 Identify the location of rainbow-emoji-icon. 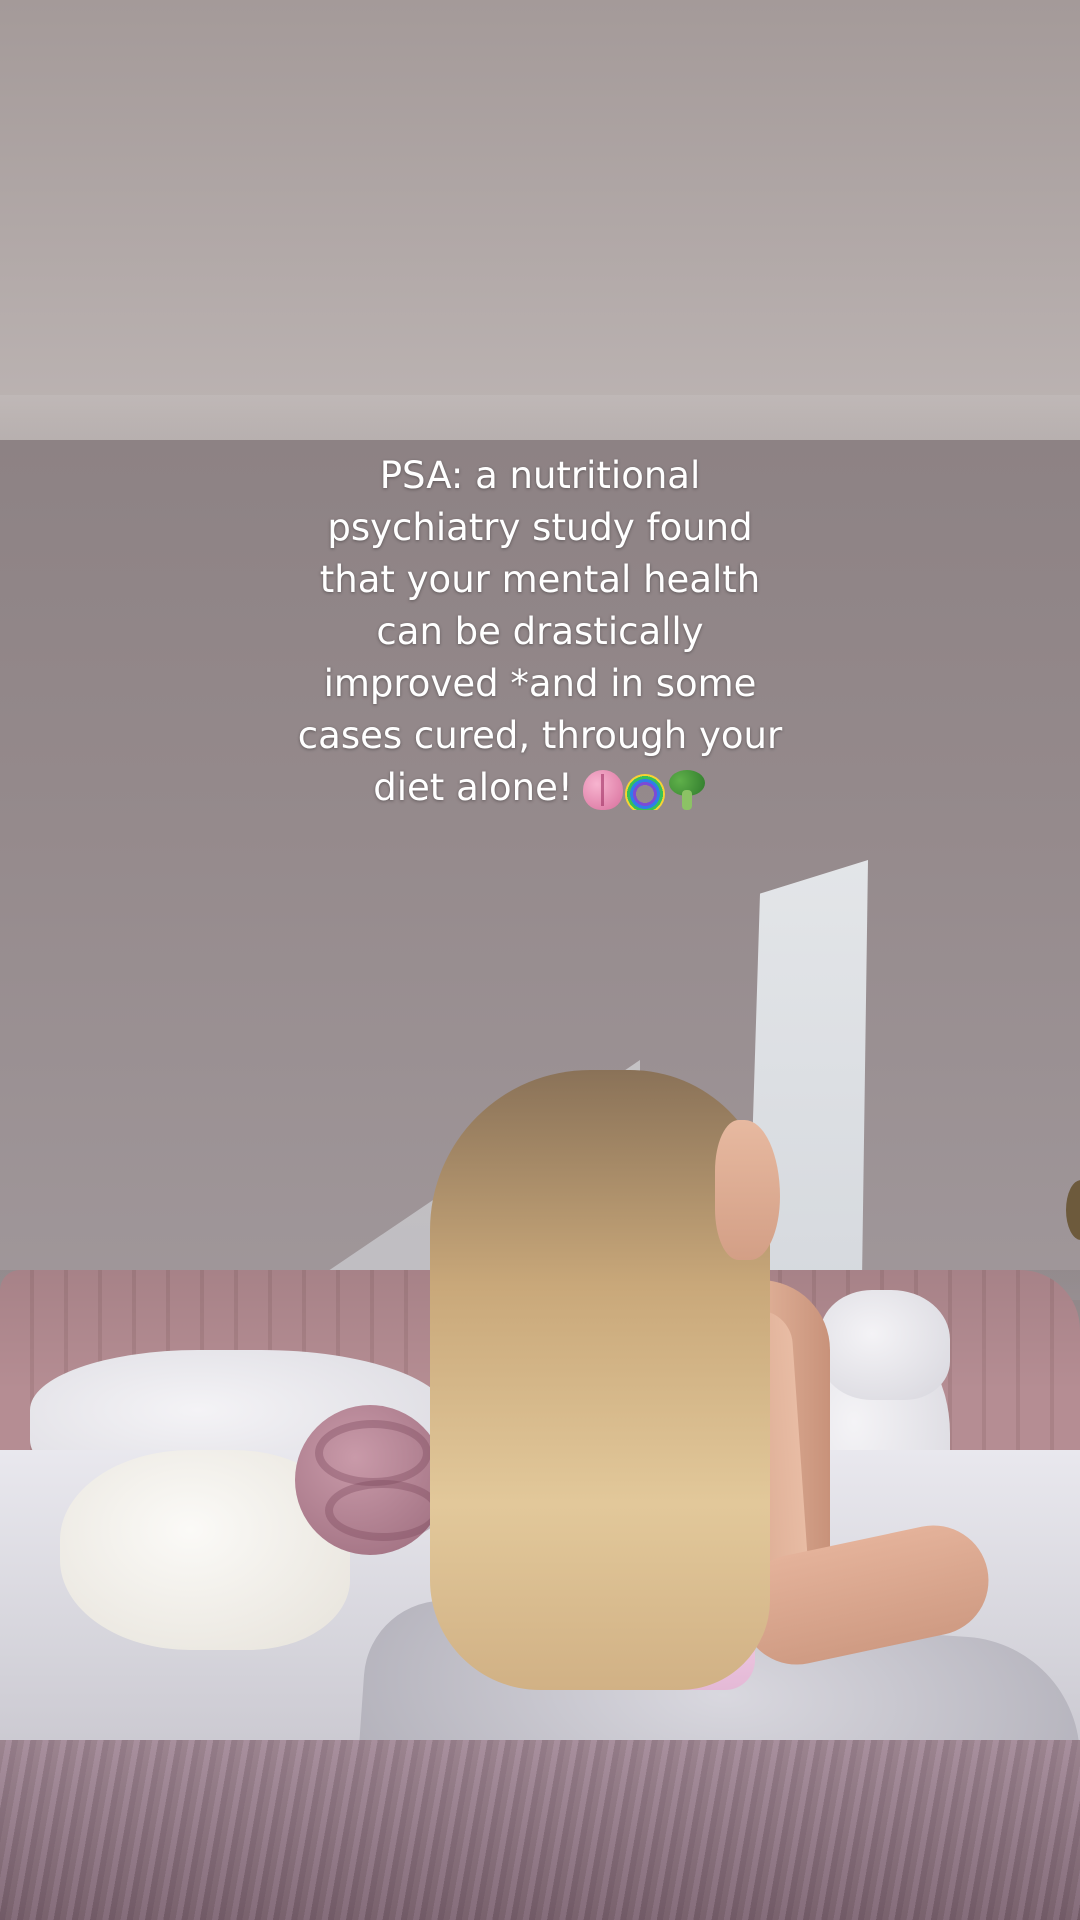
(644, 790).